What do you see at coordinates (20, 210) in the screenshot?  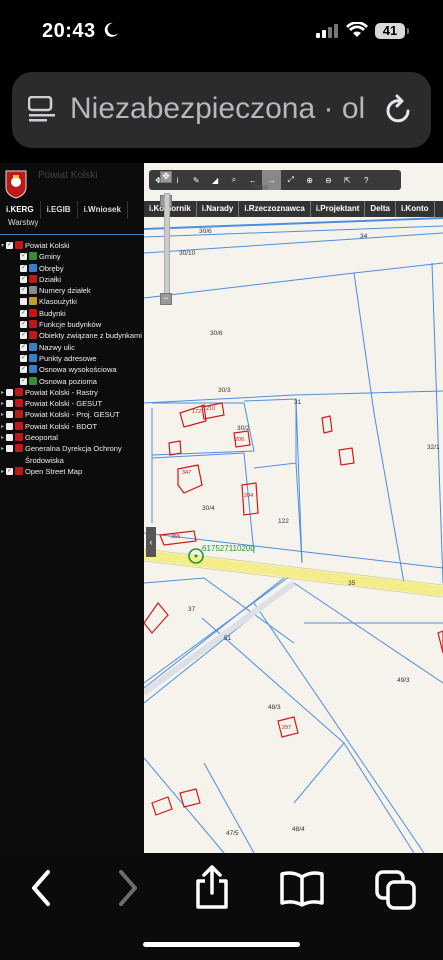 I see `tab-kerg: i.KERG` at bounding box center [20, 210].